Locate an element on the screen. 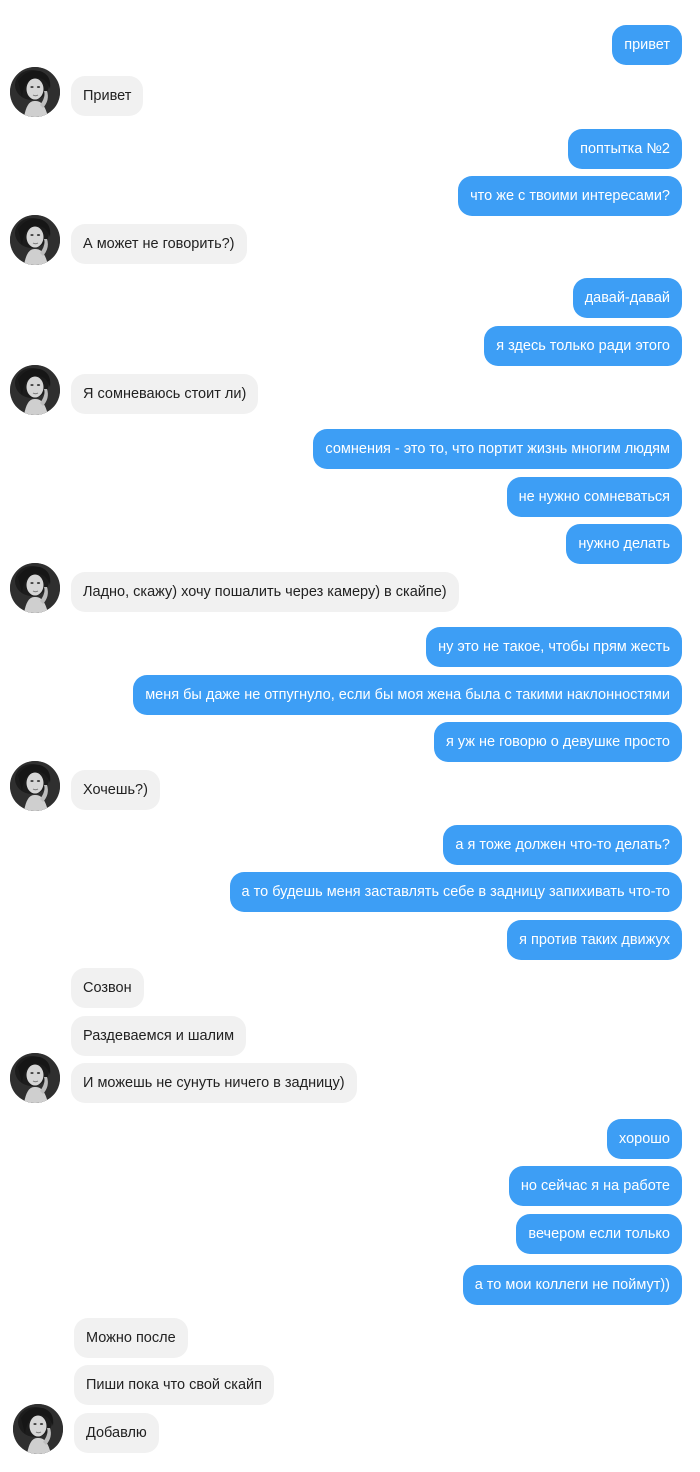 This screenshot has height=1472, width=700. outgoing-message: поптытка №2 is located at coordinates (625, 149).